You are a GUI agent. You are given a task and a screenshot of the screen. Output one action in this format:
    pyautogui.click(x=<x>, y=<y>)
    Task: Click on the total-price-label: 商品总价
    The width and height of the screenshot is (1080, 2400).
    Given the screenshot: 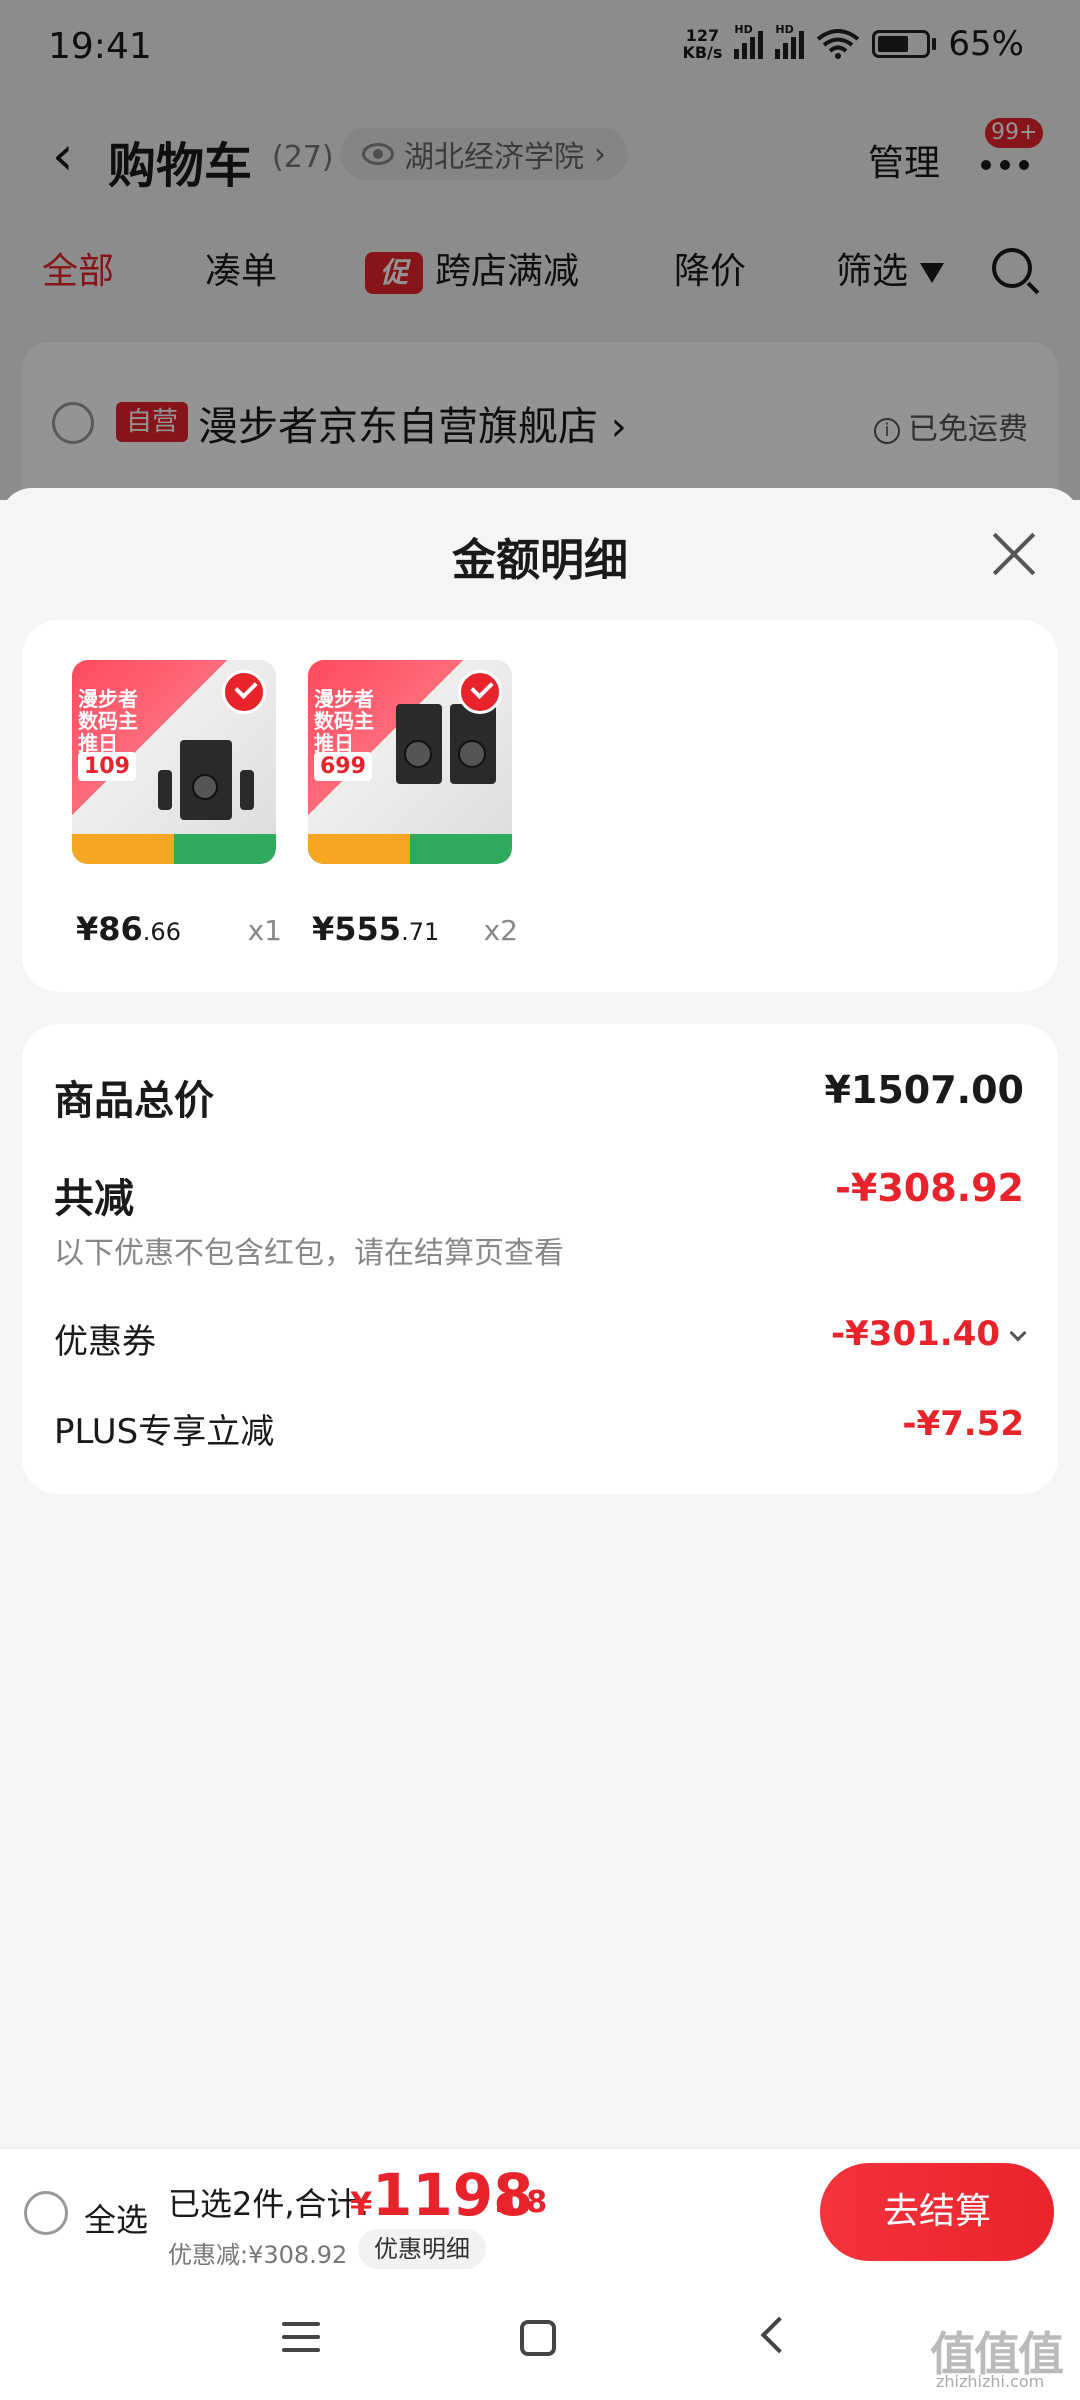 What is the action you would take?
    pyautogui.click(x=134, y=1101)
    